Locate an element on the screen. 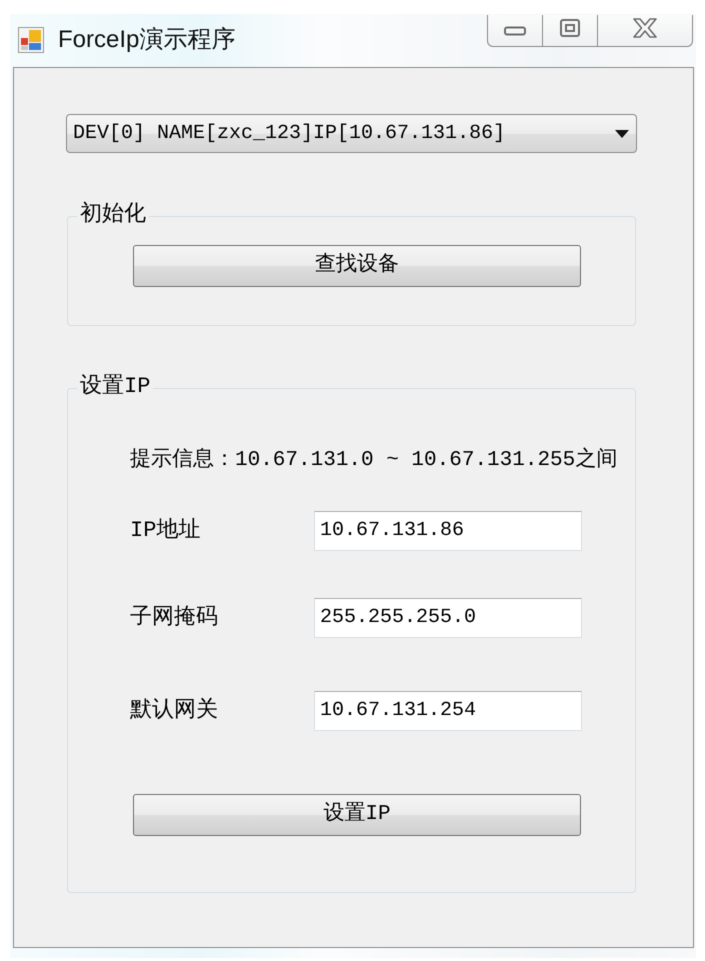  close-button is located at coordinates (645, 31).